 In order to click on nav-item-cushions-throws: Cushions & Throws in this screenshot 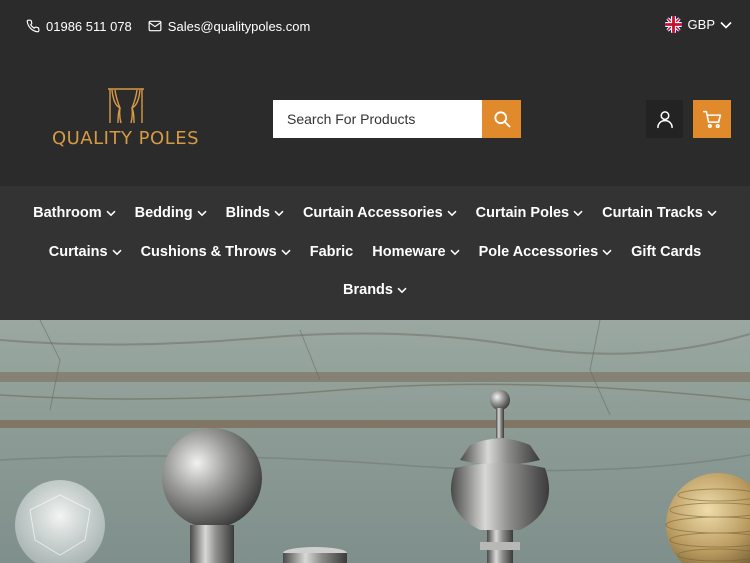, I will do `click(216, 252)`.